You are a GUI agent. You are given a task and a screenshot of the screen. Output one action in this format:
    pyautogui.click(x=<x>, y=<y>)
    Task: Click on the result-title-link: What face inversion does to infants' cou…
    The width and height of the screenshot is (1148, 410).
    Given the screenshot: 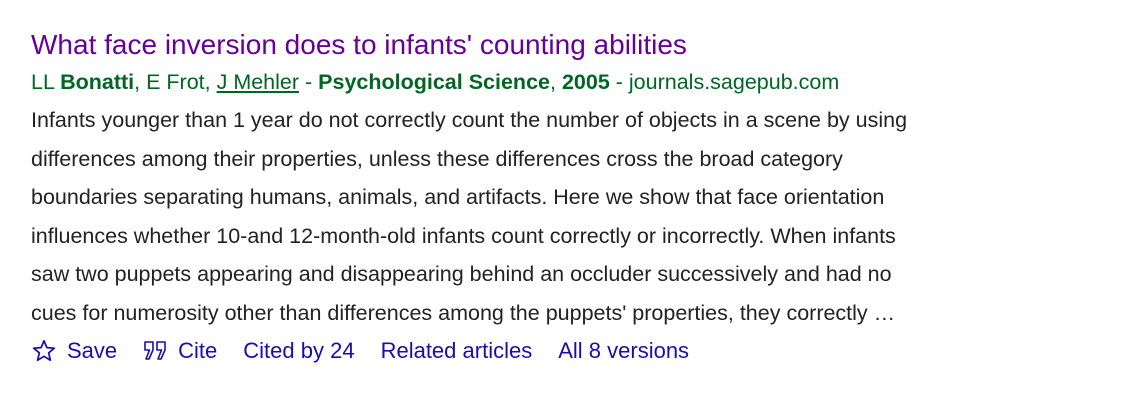 What is the action you would take?
    pyautogui.click(x=576, y=45)
    